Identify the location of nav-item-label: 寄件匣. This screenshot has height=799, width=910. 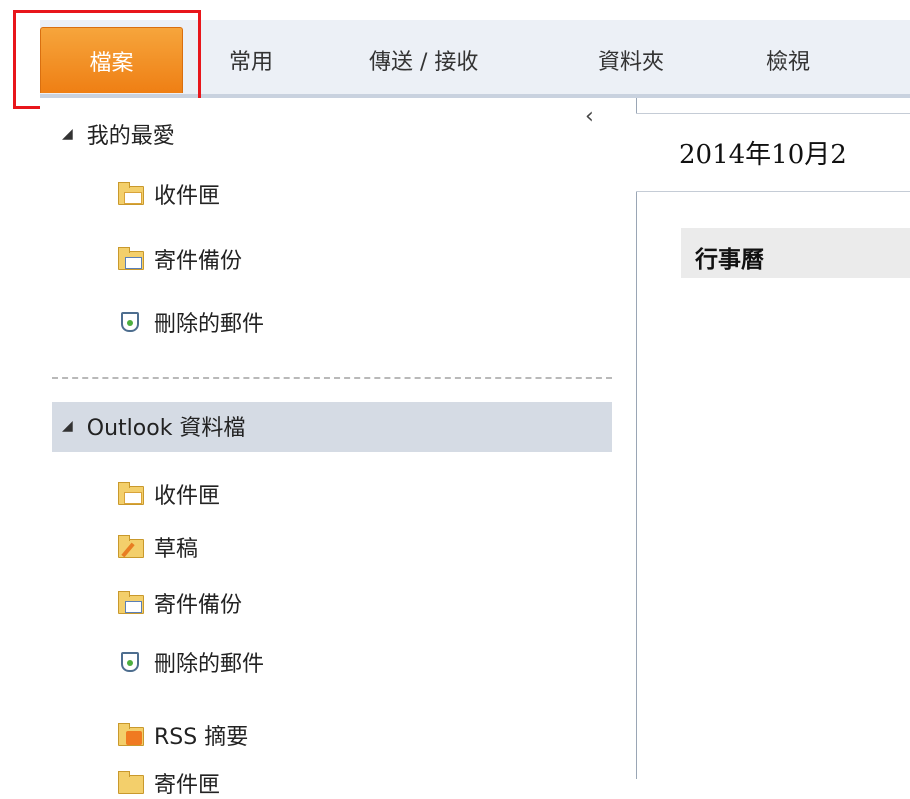
(187, 785).